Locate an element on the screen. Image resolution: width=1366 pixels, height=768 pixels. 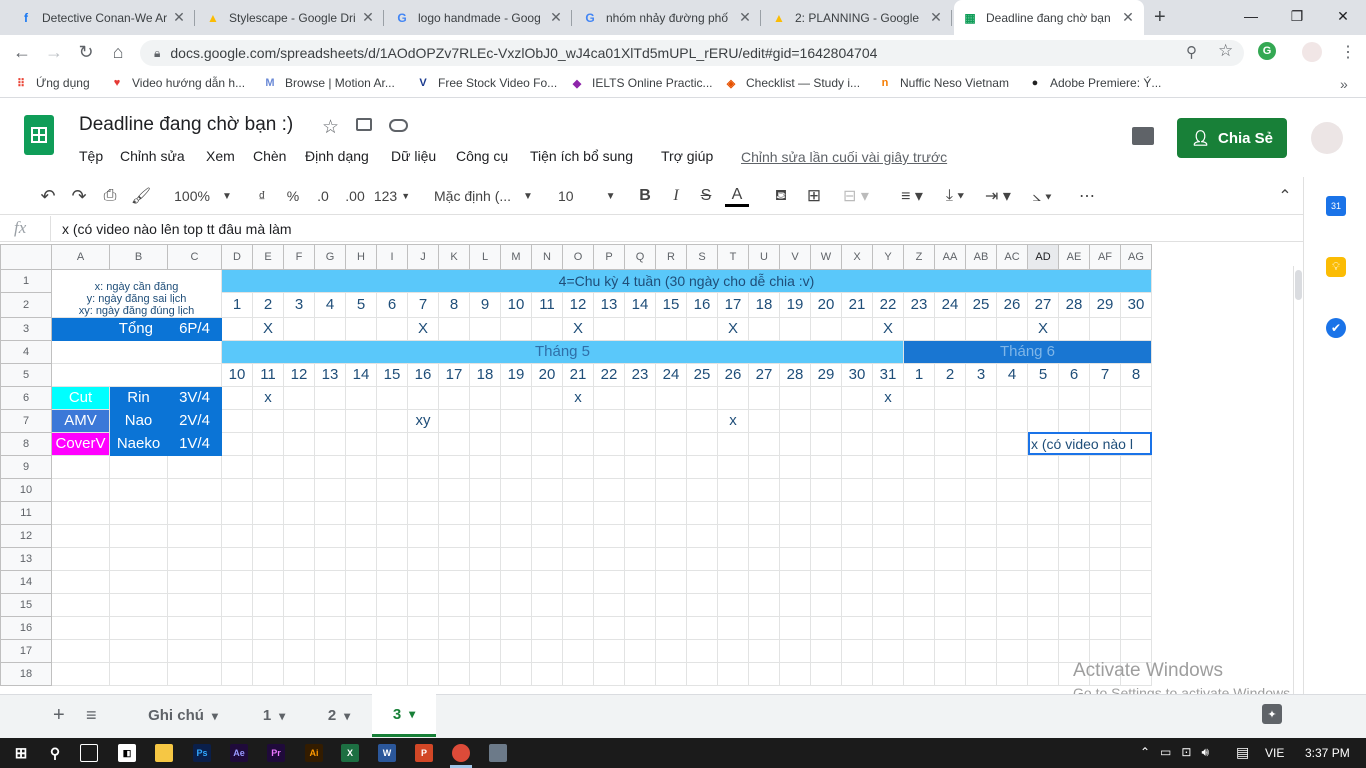
browser-tab: Glogo handmade - Goog ✕ is located at coordinates (479, 17).